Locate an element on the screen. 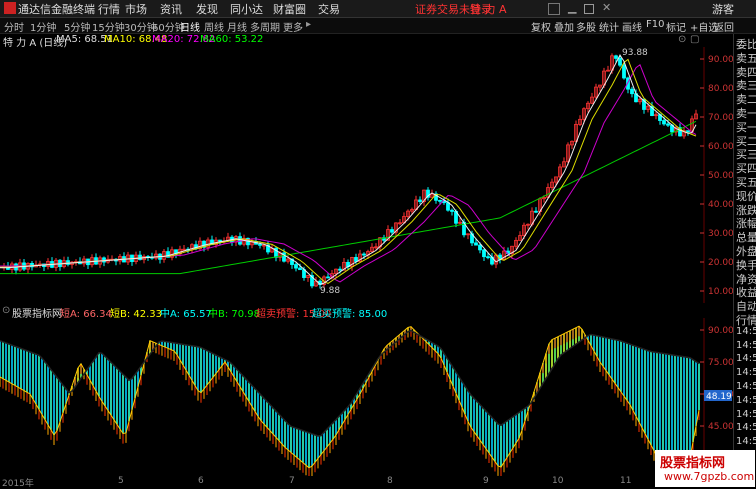 Image resolution: width=756 pixels, height=489 pixels. app-logo-icon is located at coordinates (10, 8).